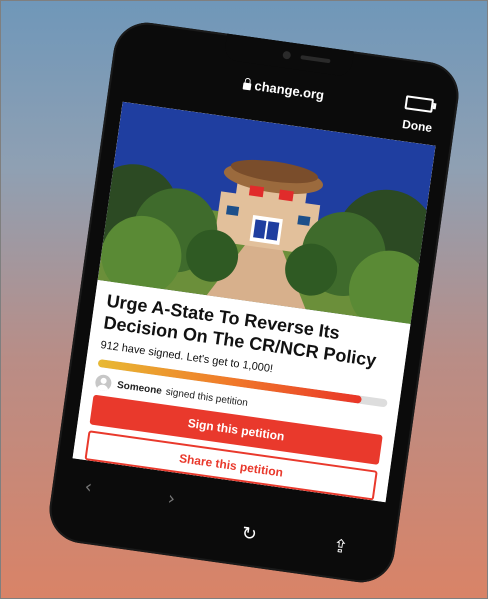  I want to click on lock-icon, so click(247, 86).